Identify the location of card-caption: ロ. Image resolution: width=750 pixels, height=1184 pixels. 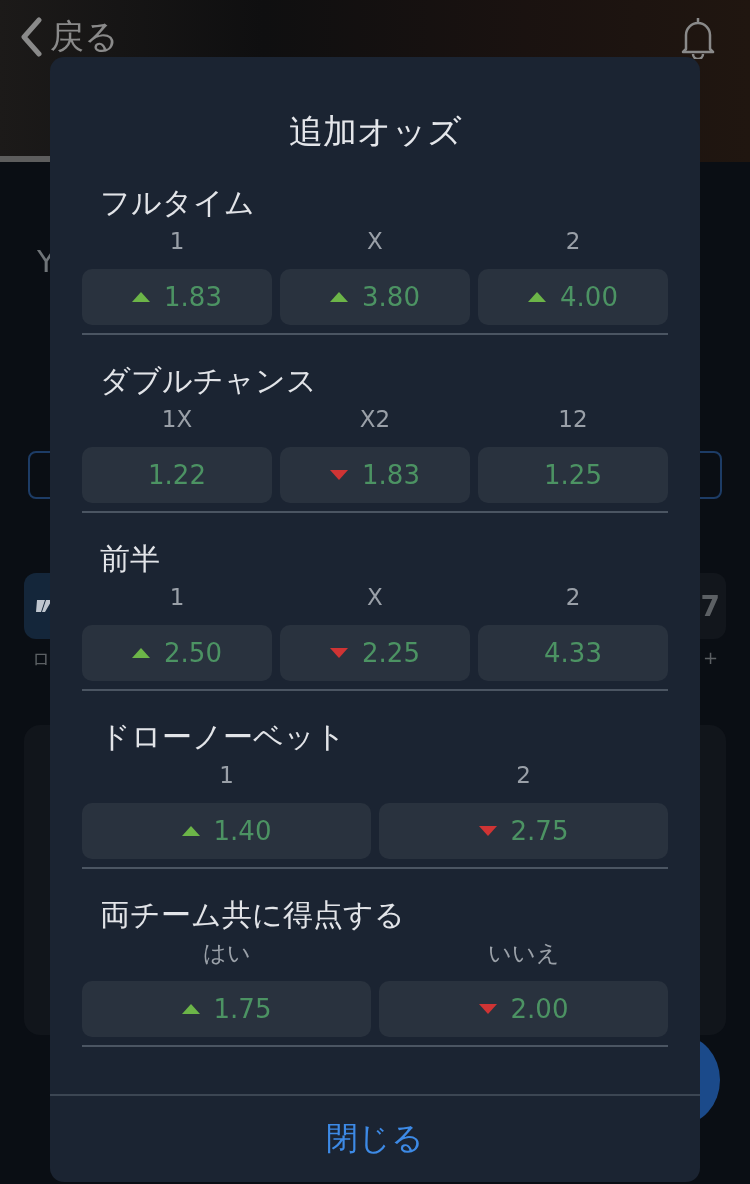
(41, 659).